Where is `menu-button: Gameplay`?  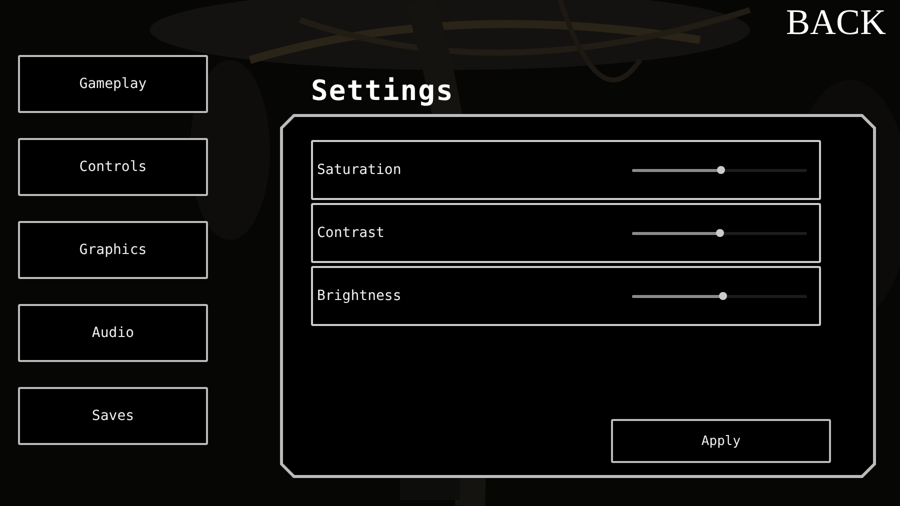 menu-button: Gameplay is located at coordinates (113, 84).